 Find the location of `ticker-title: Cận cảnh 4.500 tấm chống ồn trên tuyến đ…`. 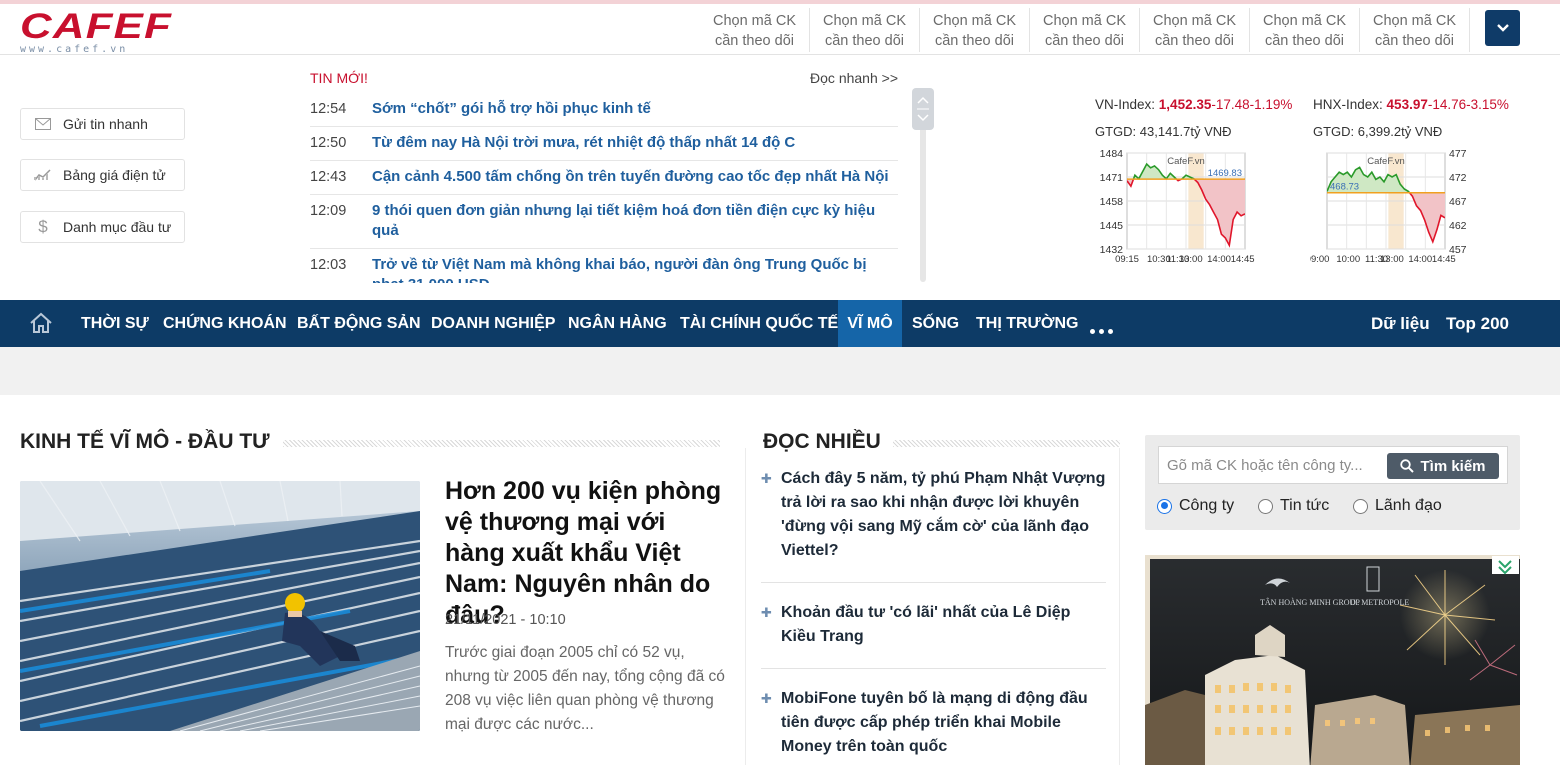

ticker-title: Cận cảnh 4.500 tấm chống ồn trên tuyến đ… is located at coordinates (630, 177).